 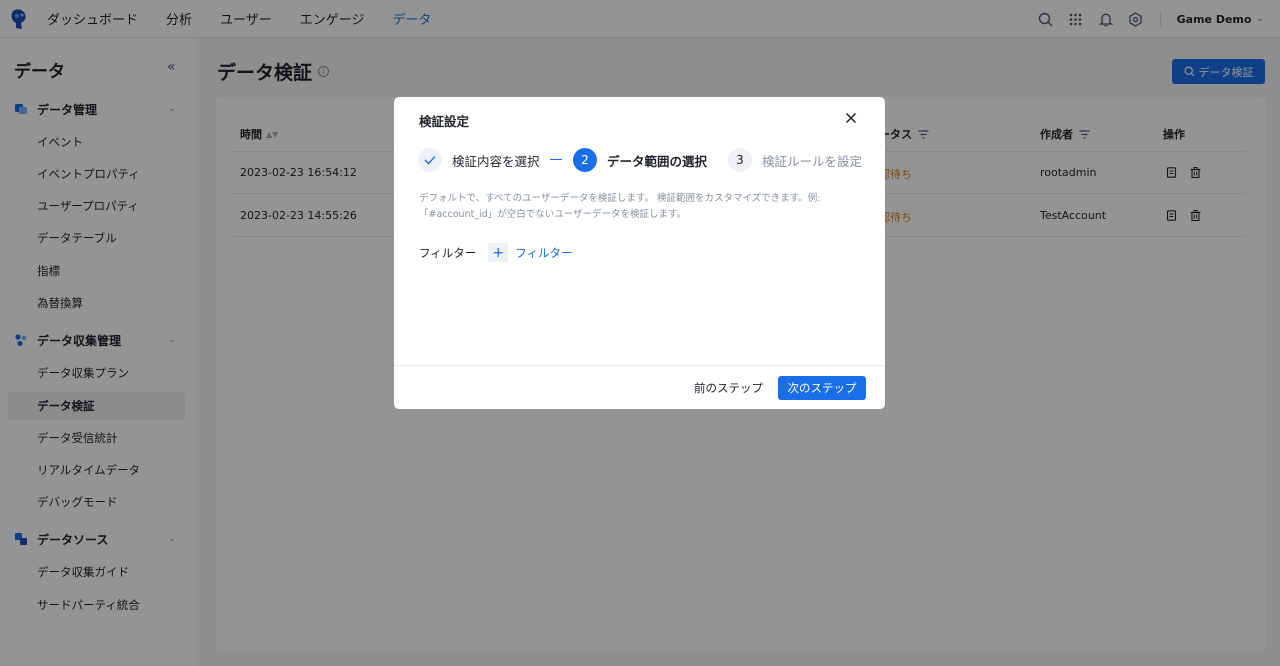 What do you see at coordinates (444, 121) in the screenshot?
I see `modal-title: 検証設定` at bounding box center [444, 121].